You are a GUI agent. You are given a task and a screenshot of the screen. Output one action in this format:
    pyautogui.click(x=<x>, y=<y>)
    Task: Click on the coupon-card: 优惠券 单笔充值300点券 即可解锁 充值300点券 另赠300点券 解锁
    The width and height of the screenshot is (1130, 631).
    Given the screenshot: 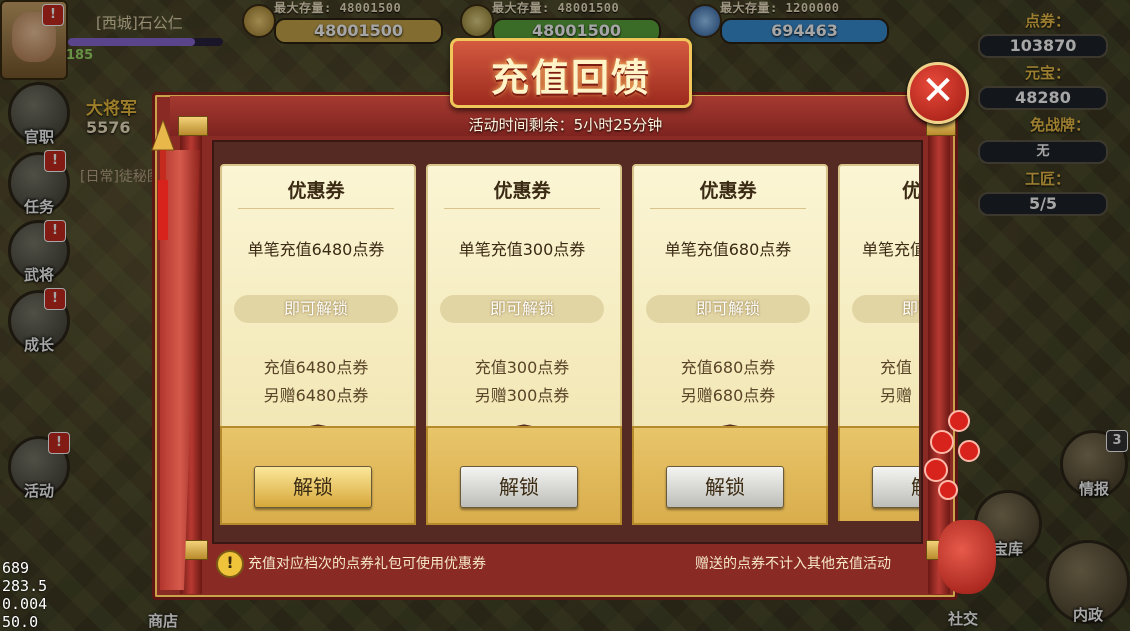 What is the action you would take?
    pyautogui.click(x=524, y=344)
    